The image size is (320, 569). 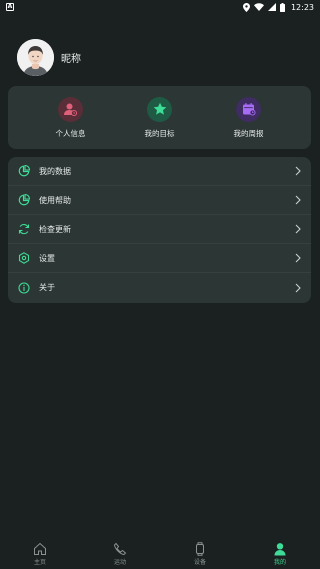 I want to click on quick-action-label: 我的周报, so click(x=248, y=133).